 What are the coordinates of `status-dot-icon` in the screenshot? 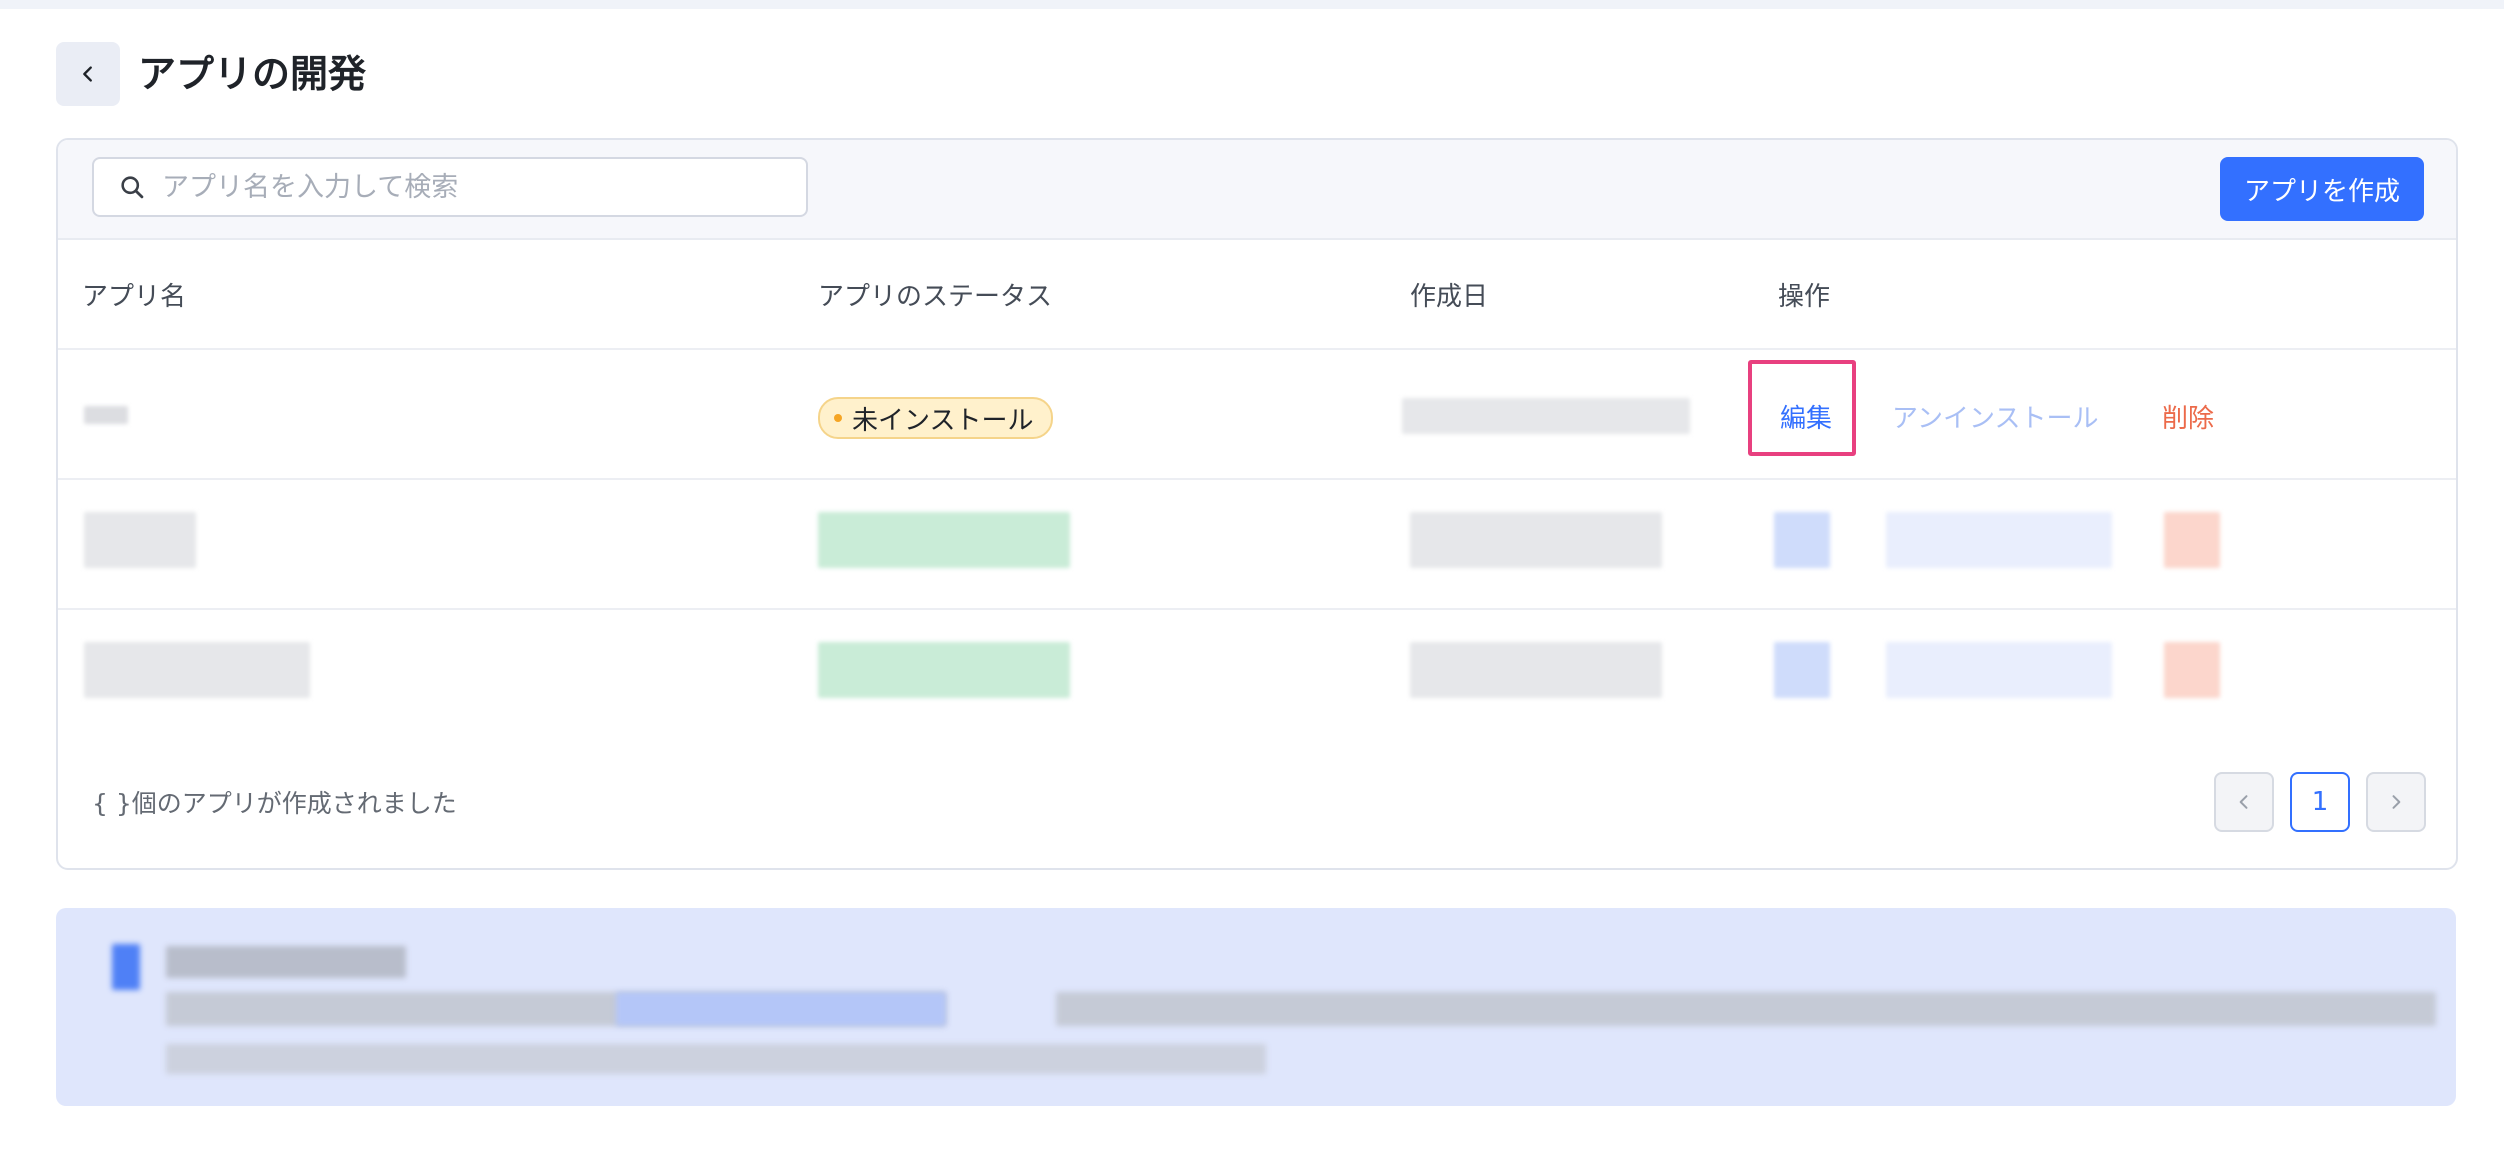 It's located at (838, 418).